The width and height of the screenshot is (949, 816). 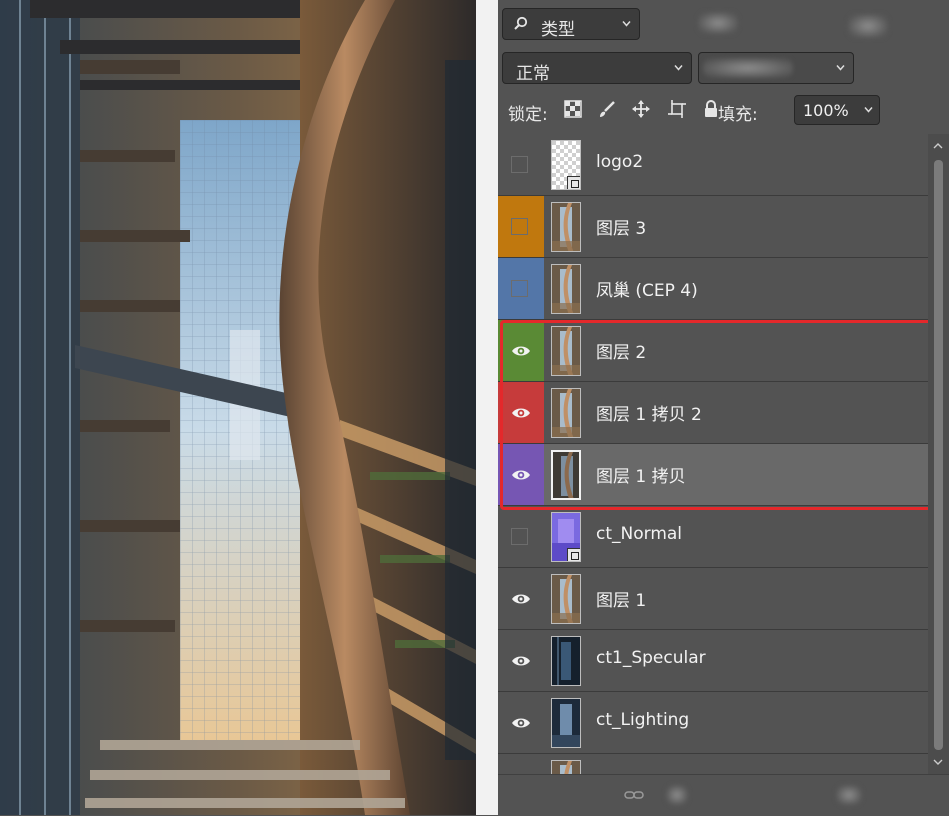 What do you see at coordinates (713, 723) in the screenshot?
I see `layer-row: ct_Lighting` at bounding box center [713, 723].